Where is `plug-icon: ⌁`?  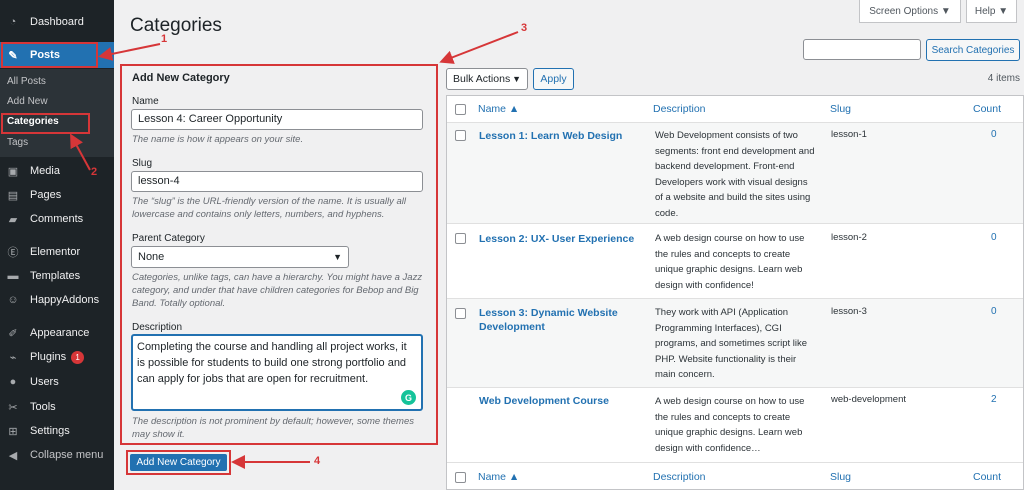 plug-icon: ⌁ is located at coordinates (13, 357).